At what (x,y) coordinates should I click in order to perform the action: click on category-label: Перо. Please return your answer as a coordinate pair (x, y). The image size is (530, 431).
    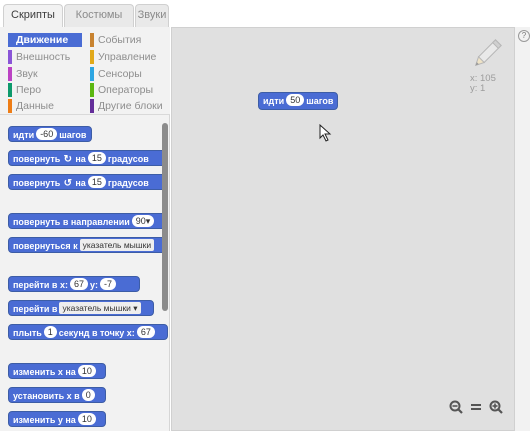
    Looking at the image, I should click on (29, 90).